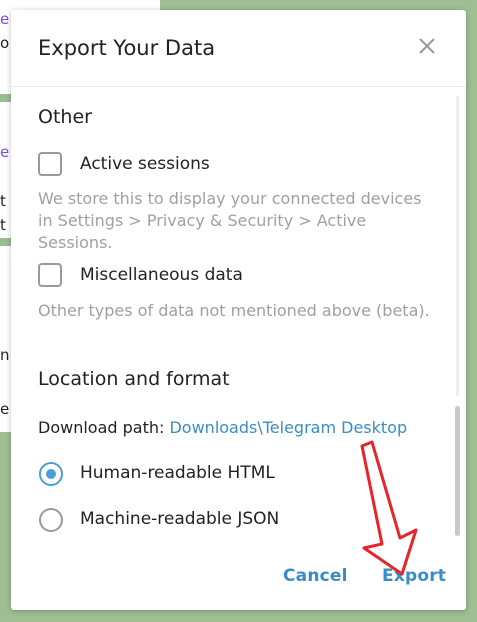 This screenshot has height=622, width=477. I want to click on chat-text-fragment: o, so click(5, 43).